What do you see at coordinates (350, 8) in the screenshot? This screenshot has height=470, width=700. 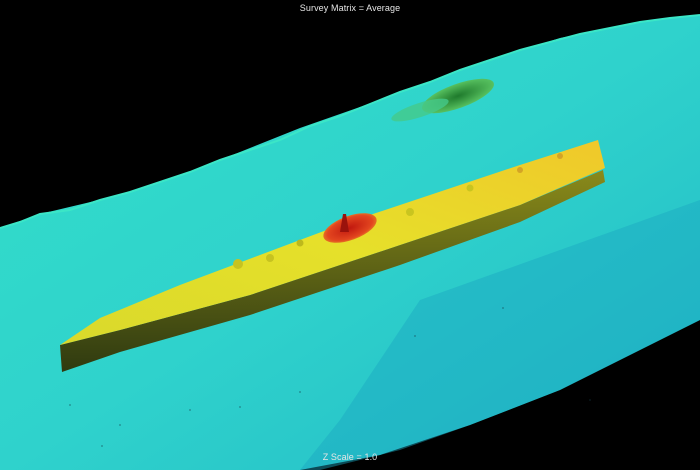 I see `survey-matrix-label: Survey Matrix = Average` at bounding box center [350, 8].